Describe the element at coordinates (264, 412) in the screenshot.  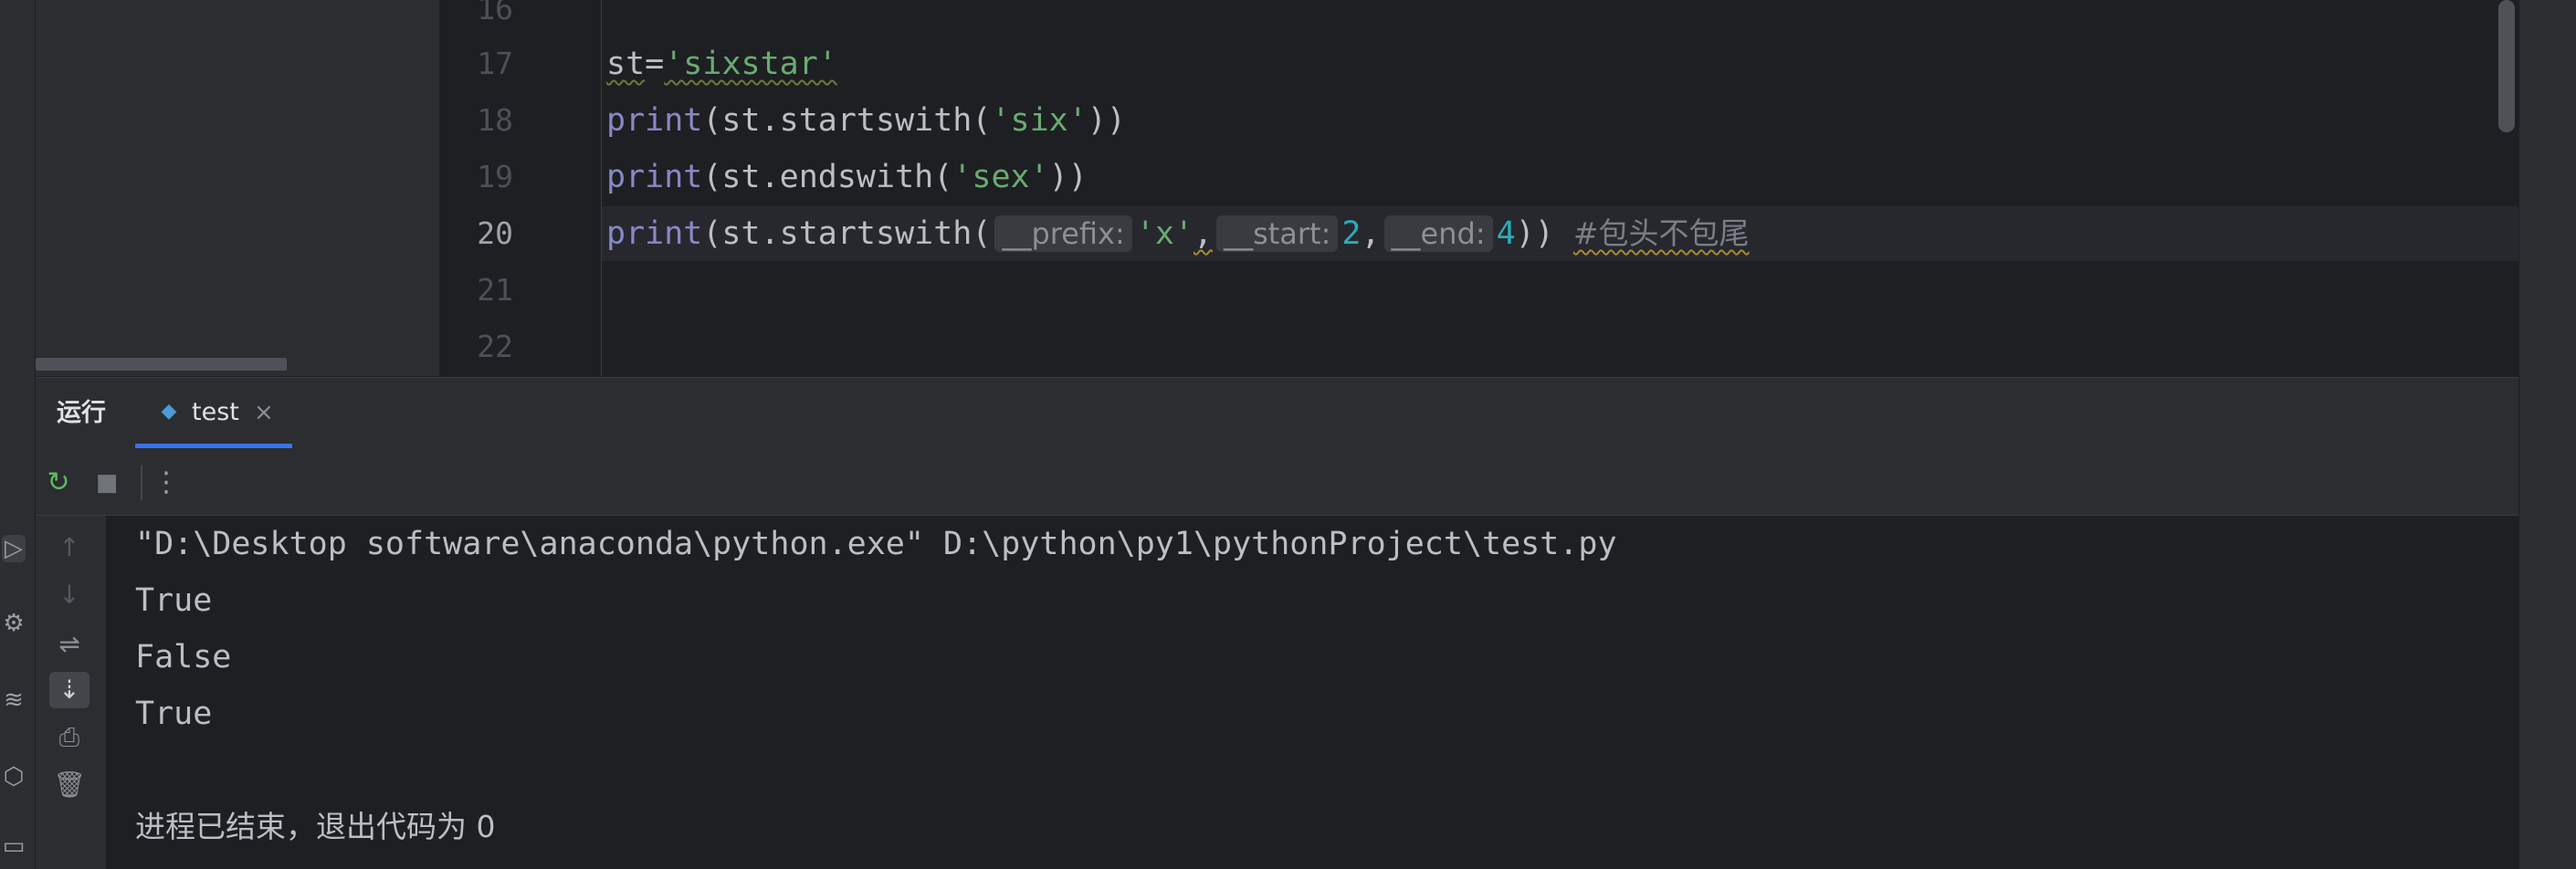
I see `close-icon: ×` at that location.